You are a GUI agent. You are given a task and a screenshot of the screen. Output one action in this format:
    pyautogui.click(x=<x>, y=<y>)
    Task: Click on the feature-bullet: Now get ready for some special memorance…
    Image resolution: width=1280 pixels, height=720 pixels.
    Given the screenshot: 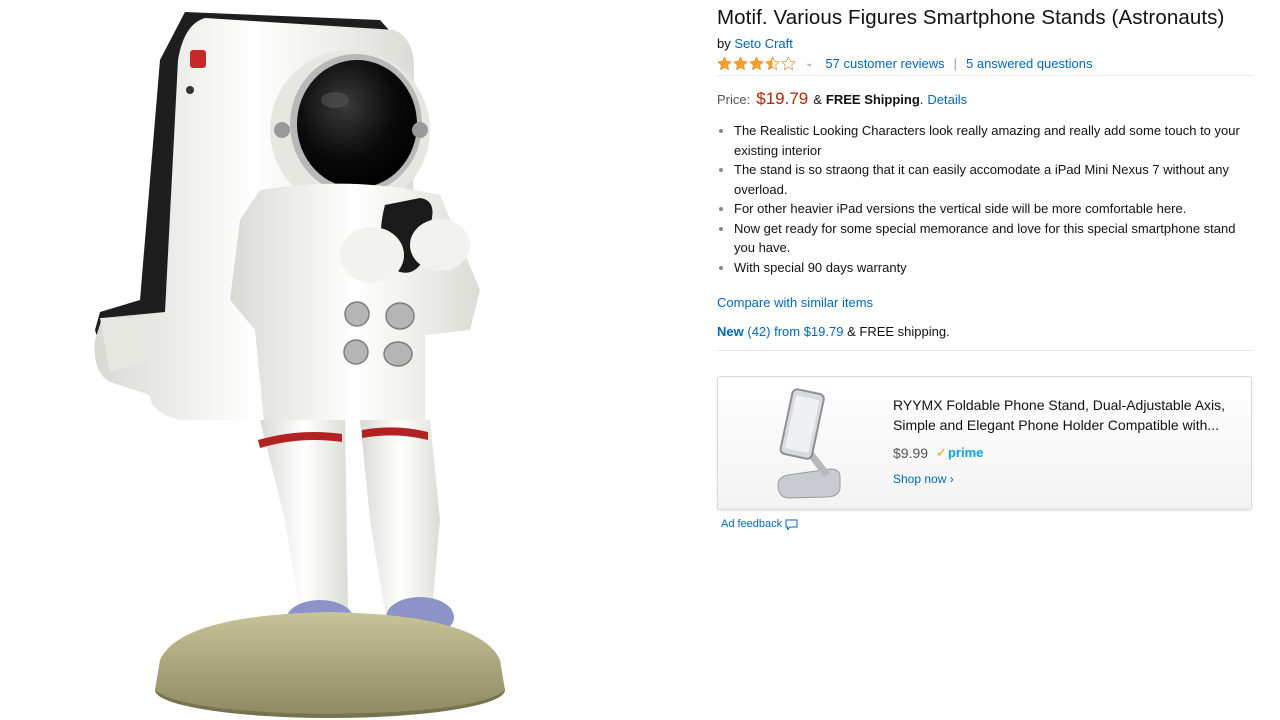 What is the action you would take?
    pyautogui.click(x=993, y=238)
    